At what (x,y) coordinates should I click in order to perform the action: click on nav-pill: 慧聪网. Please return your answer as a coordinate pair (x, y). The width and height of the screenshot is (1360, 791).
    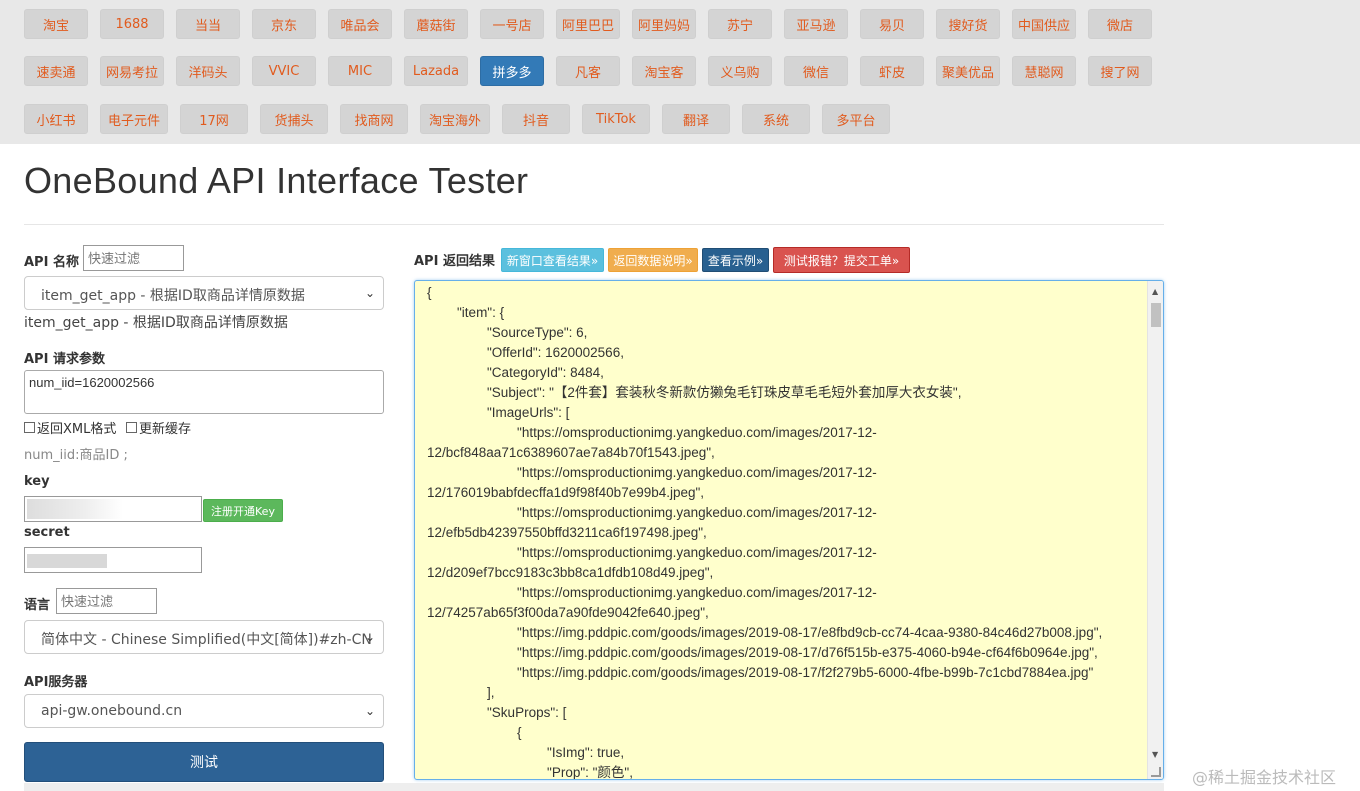
    Looking at the image, I should click on (1044, 71).